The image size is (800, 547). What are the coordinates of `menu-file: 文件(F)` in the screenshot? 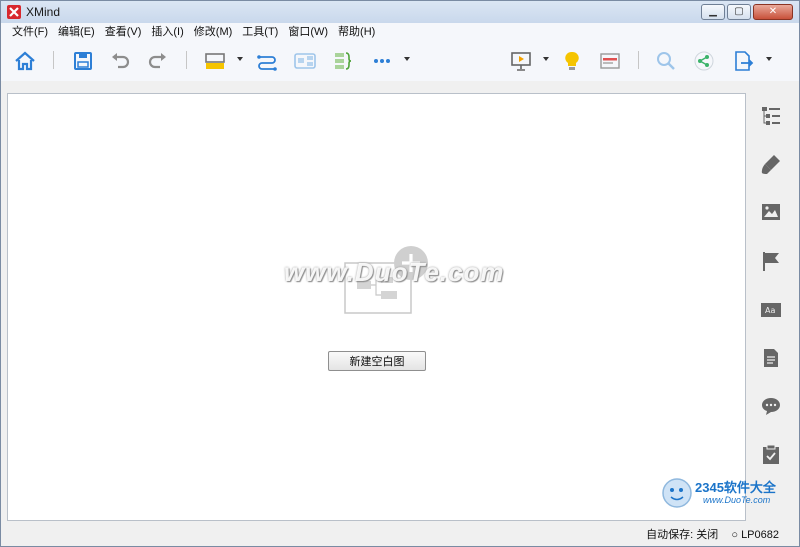 It's located at (30, 32).